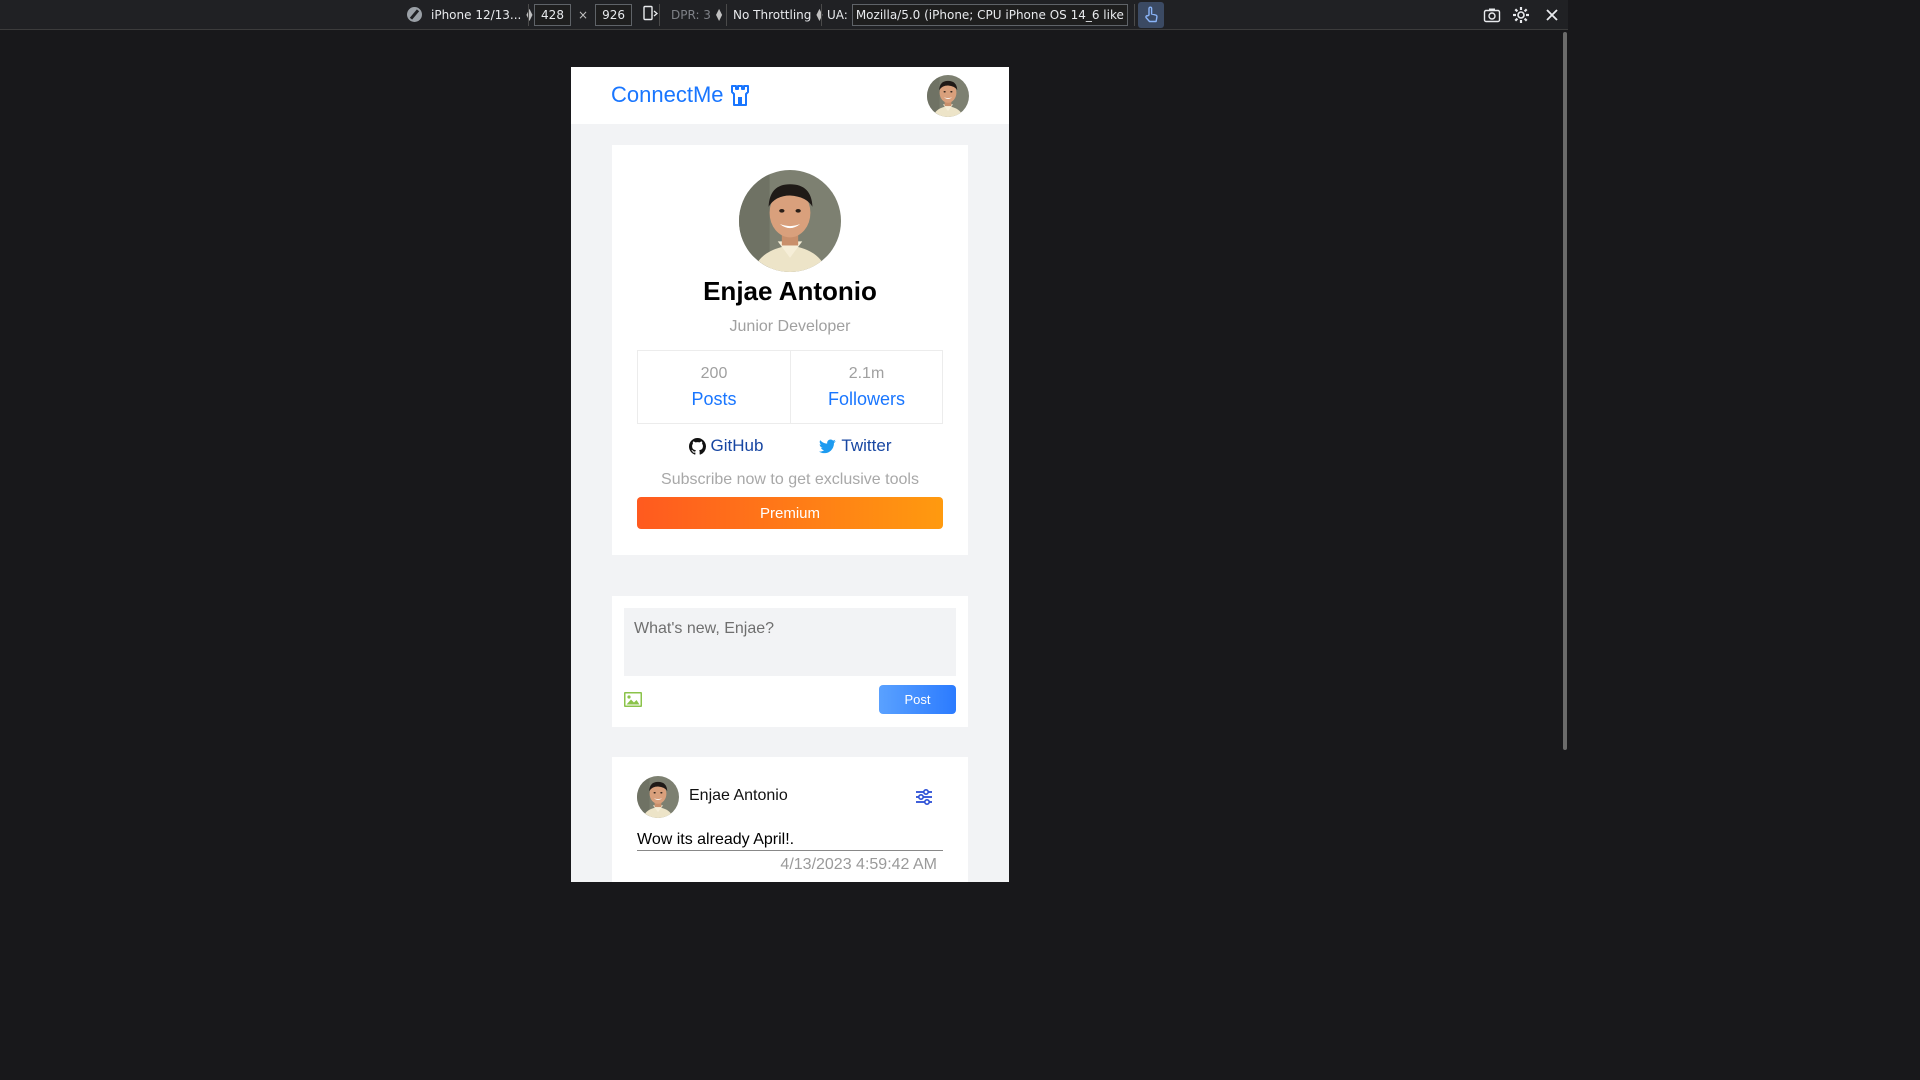  I want to click on github-label: GitHub, so click(737, 445).